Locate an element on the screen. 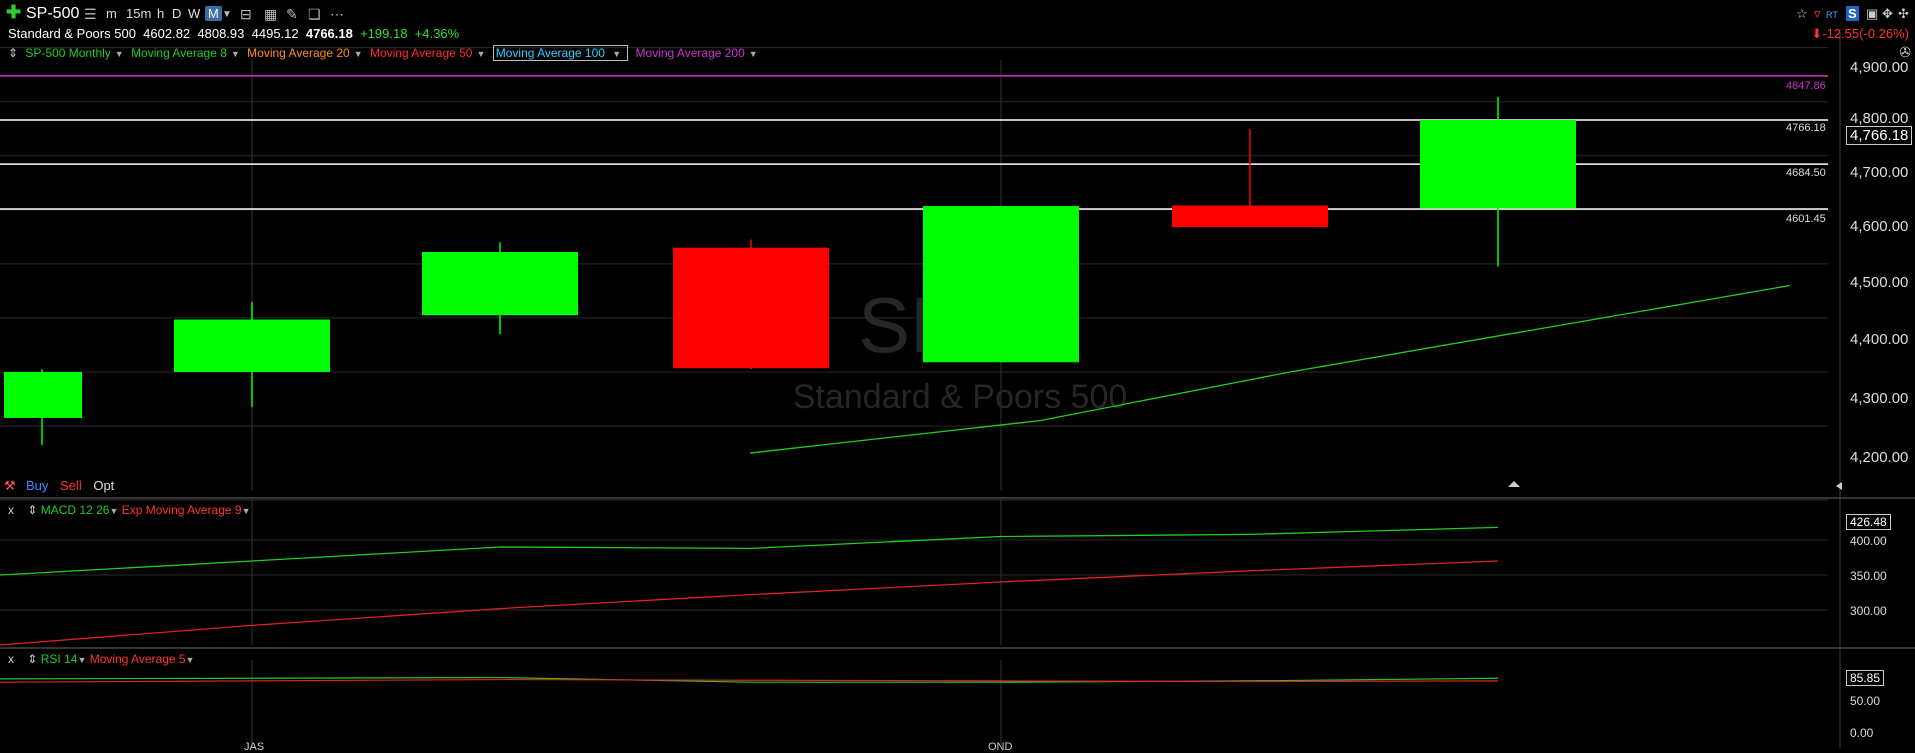  timeframe-minute: m is located at coordinates (111, 13).